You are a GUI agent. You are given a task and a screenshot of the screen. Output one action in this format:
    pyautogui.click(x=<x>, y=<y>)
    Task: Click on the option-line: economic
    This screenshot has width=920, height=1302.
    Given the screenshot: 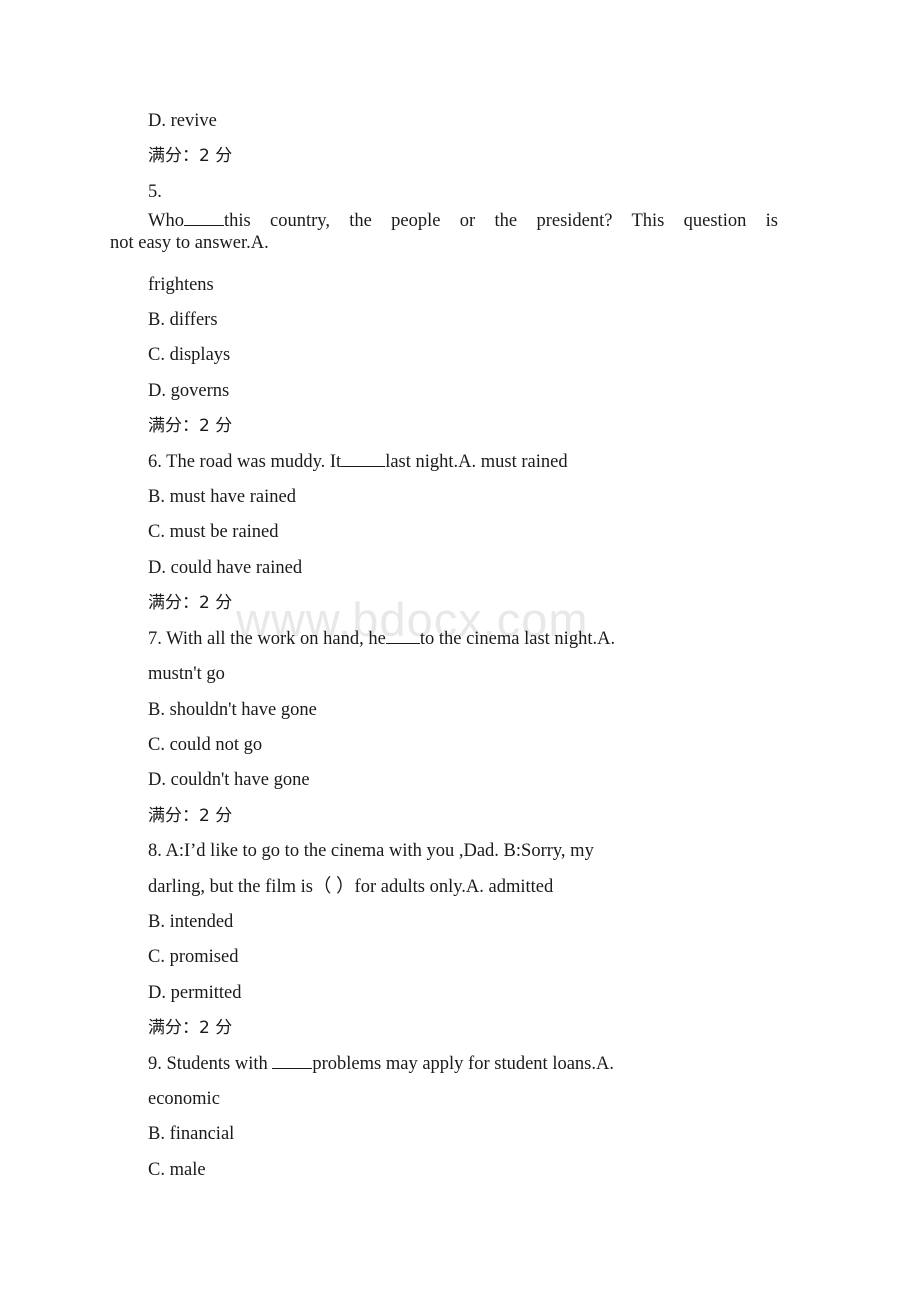 What is the action you would take?
    pyautogui.click(x=184, y=1098)
    